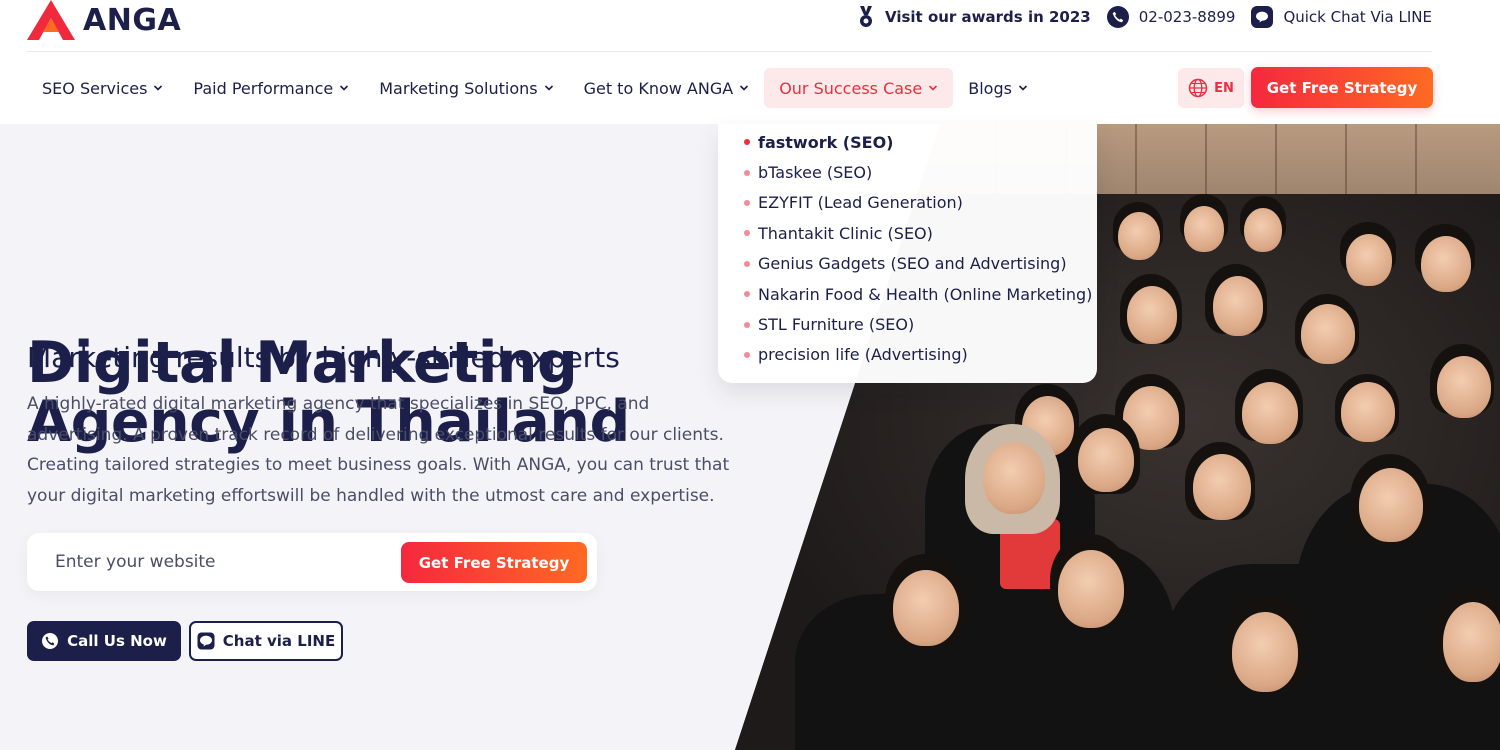 The image size is (1500, 750). Describe the element at coordinates (279, 641) in the screenshot. I see `chat-via-line-label: Chat via LINE` at that location.